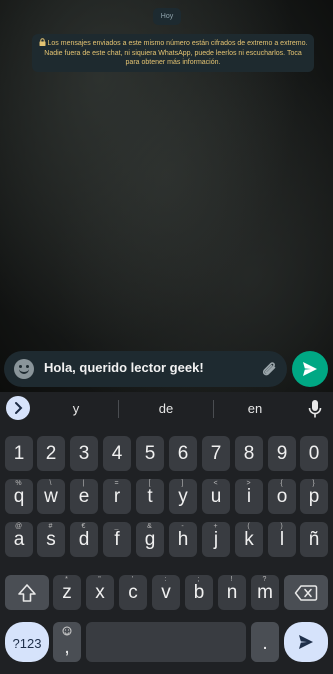 The width and height of the screenshot is (333, 674). I want to click on key-b: ; b, so click(199, 592).